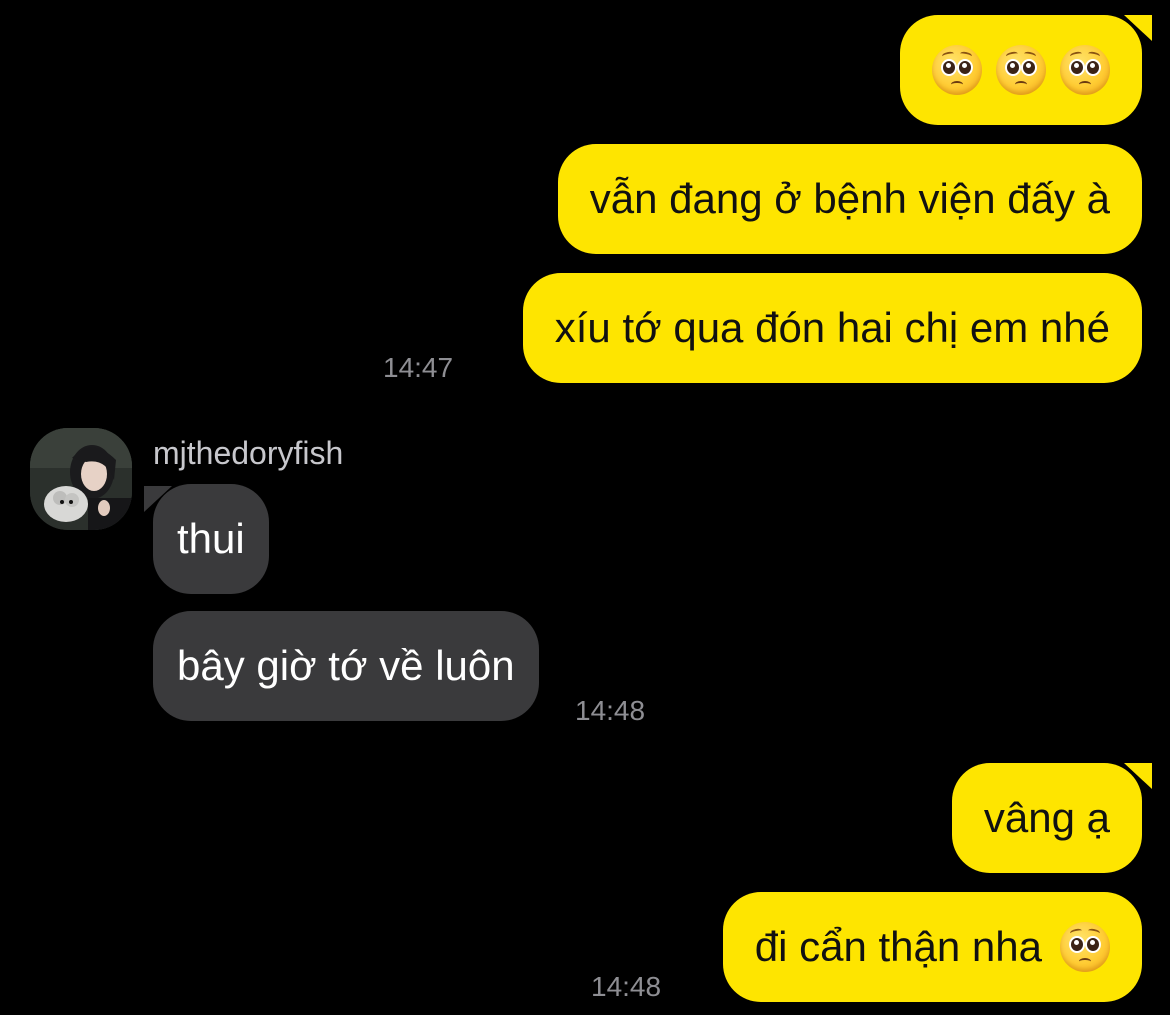 This screenshot has height=1015, width=1170. What do you see at coordinates (898, 946) in the screenshot?
I see `message-text: đi cẩn thận nha` at bounding box center [898, 946].